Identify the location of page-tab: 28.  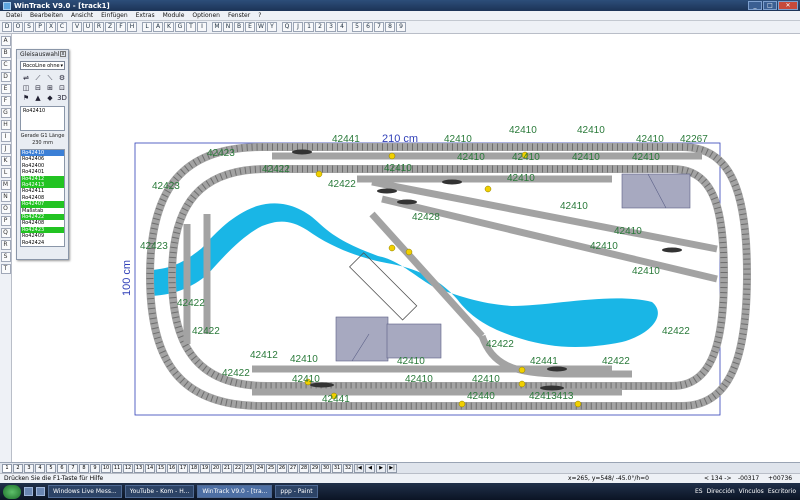
(304, 468).